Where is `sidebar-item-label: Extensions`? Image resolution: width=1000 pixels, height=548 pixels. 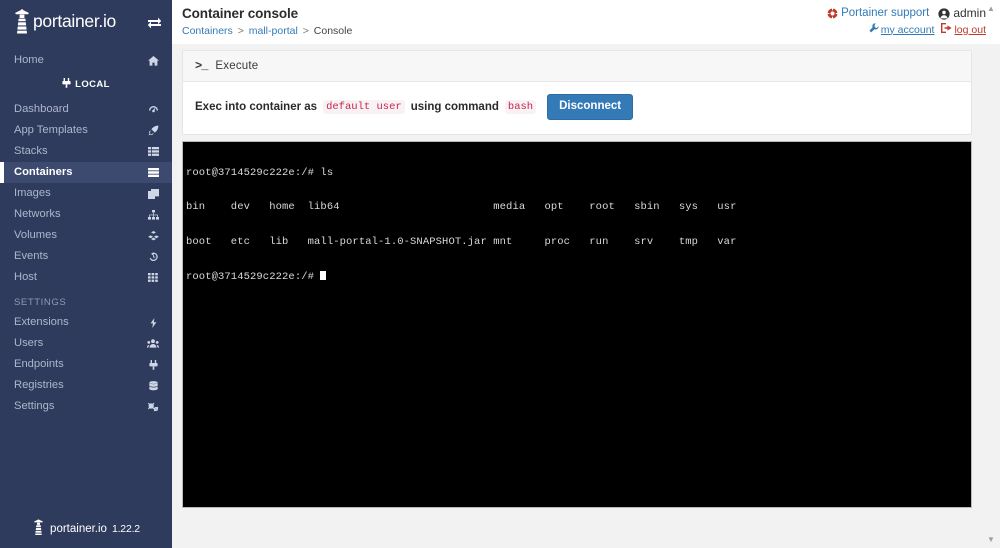 sidebar-item-label: Extensions is located at coordinates (41, 321).